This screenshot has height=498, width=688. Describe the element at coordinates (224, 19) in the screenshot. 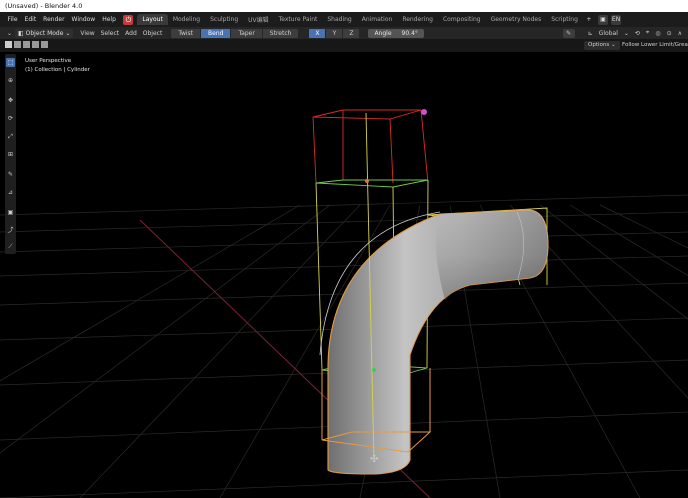

I see `tab-sculpting: Sculpting` at that location.